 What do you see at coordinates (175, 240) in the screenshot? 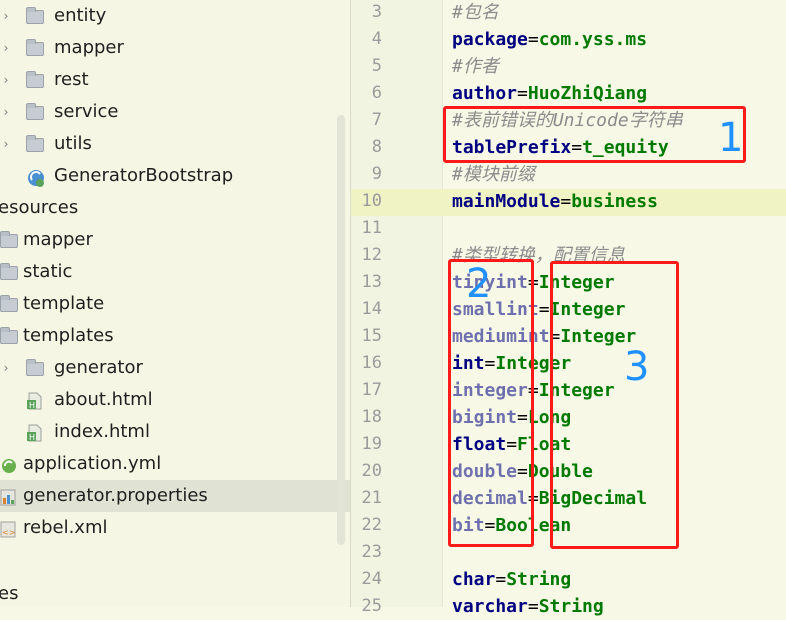
I see `tree-item: mapper` at bounding box center [175, 240].